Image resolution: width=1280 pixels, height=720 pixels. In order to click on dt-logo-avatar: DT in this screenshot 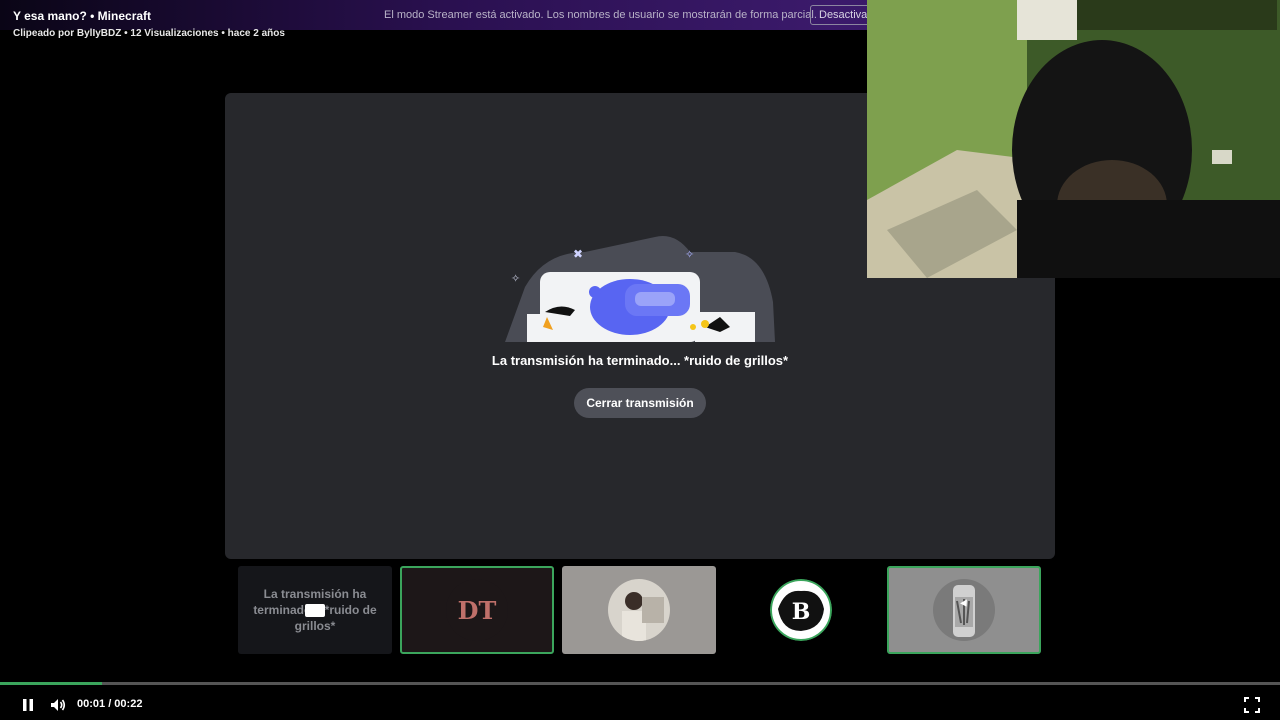, I will do `click(477, 610)`.